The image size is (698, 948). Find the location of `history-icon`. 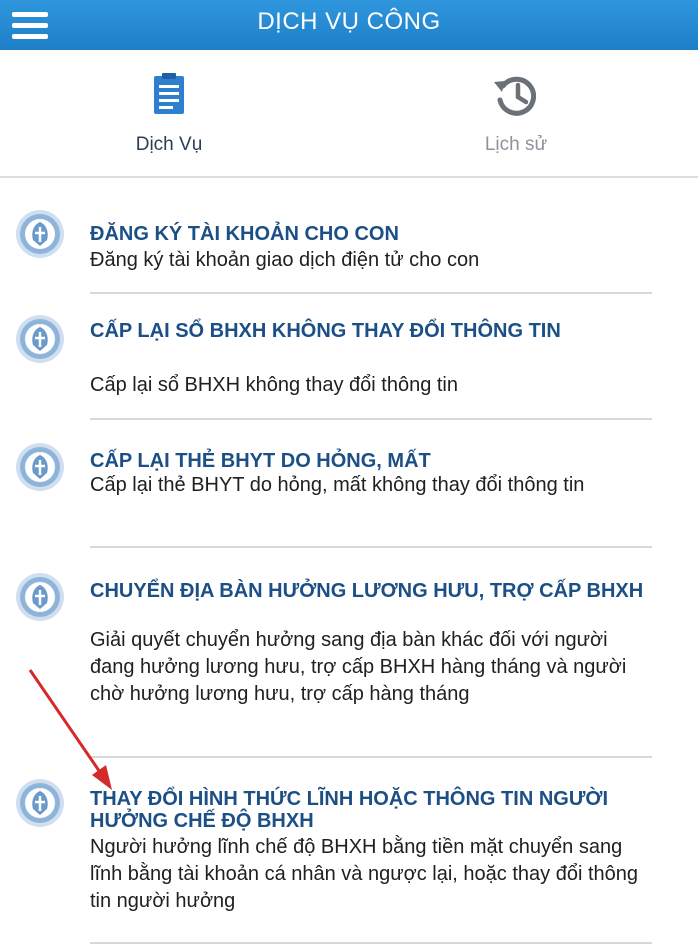

history-icon is located at coordinates (515, 96).